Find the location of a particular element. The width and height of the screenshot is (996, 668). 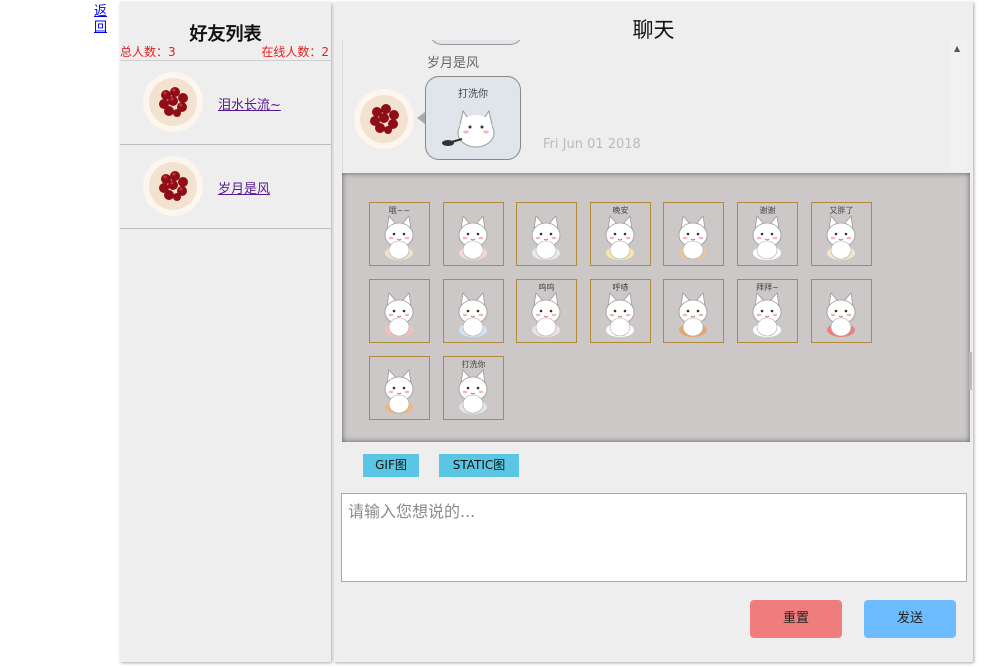

message-area: 岁月是风 打洗你 Fri Jun 01 2018 is located at coordinates (646, 106).